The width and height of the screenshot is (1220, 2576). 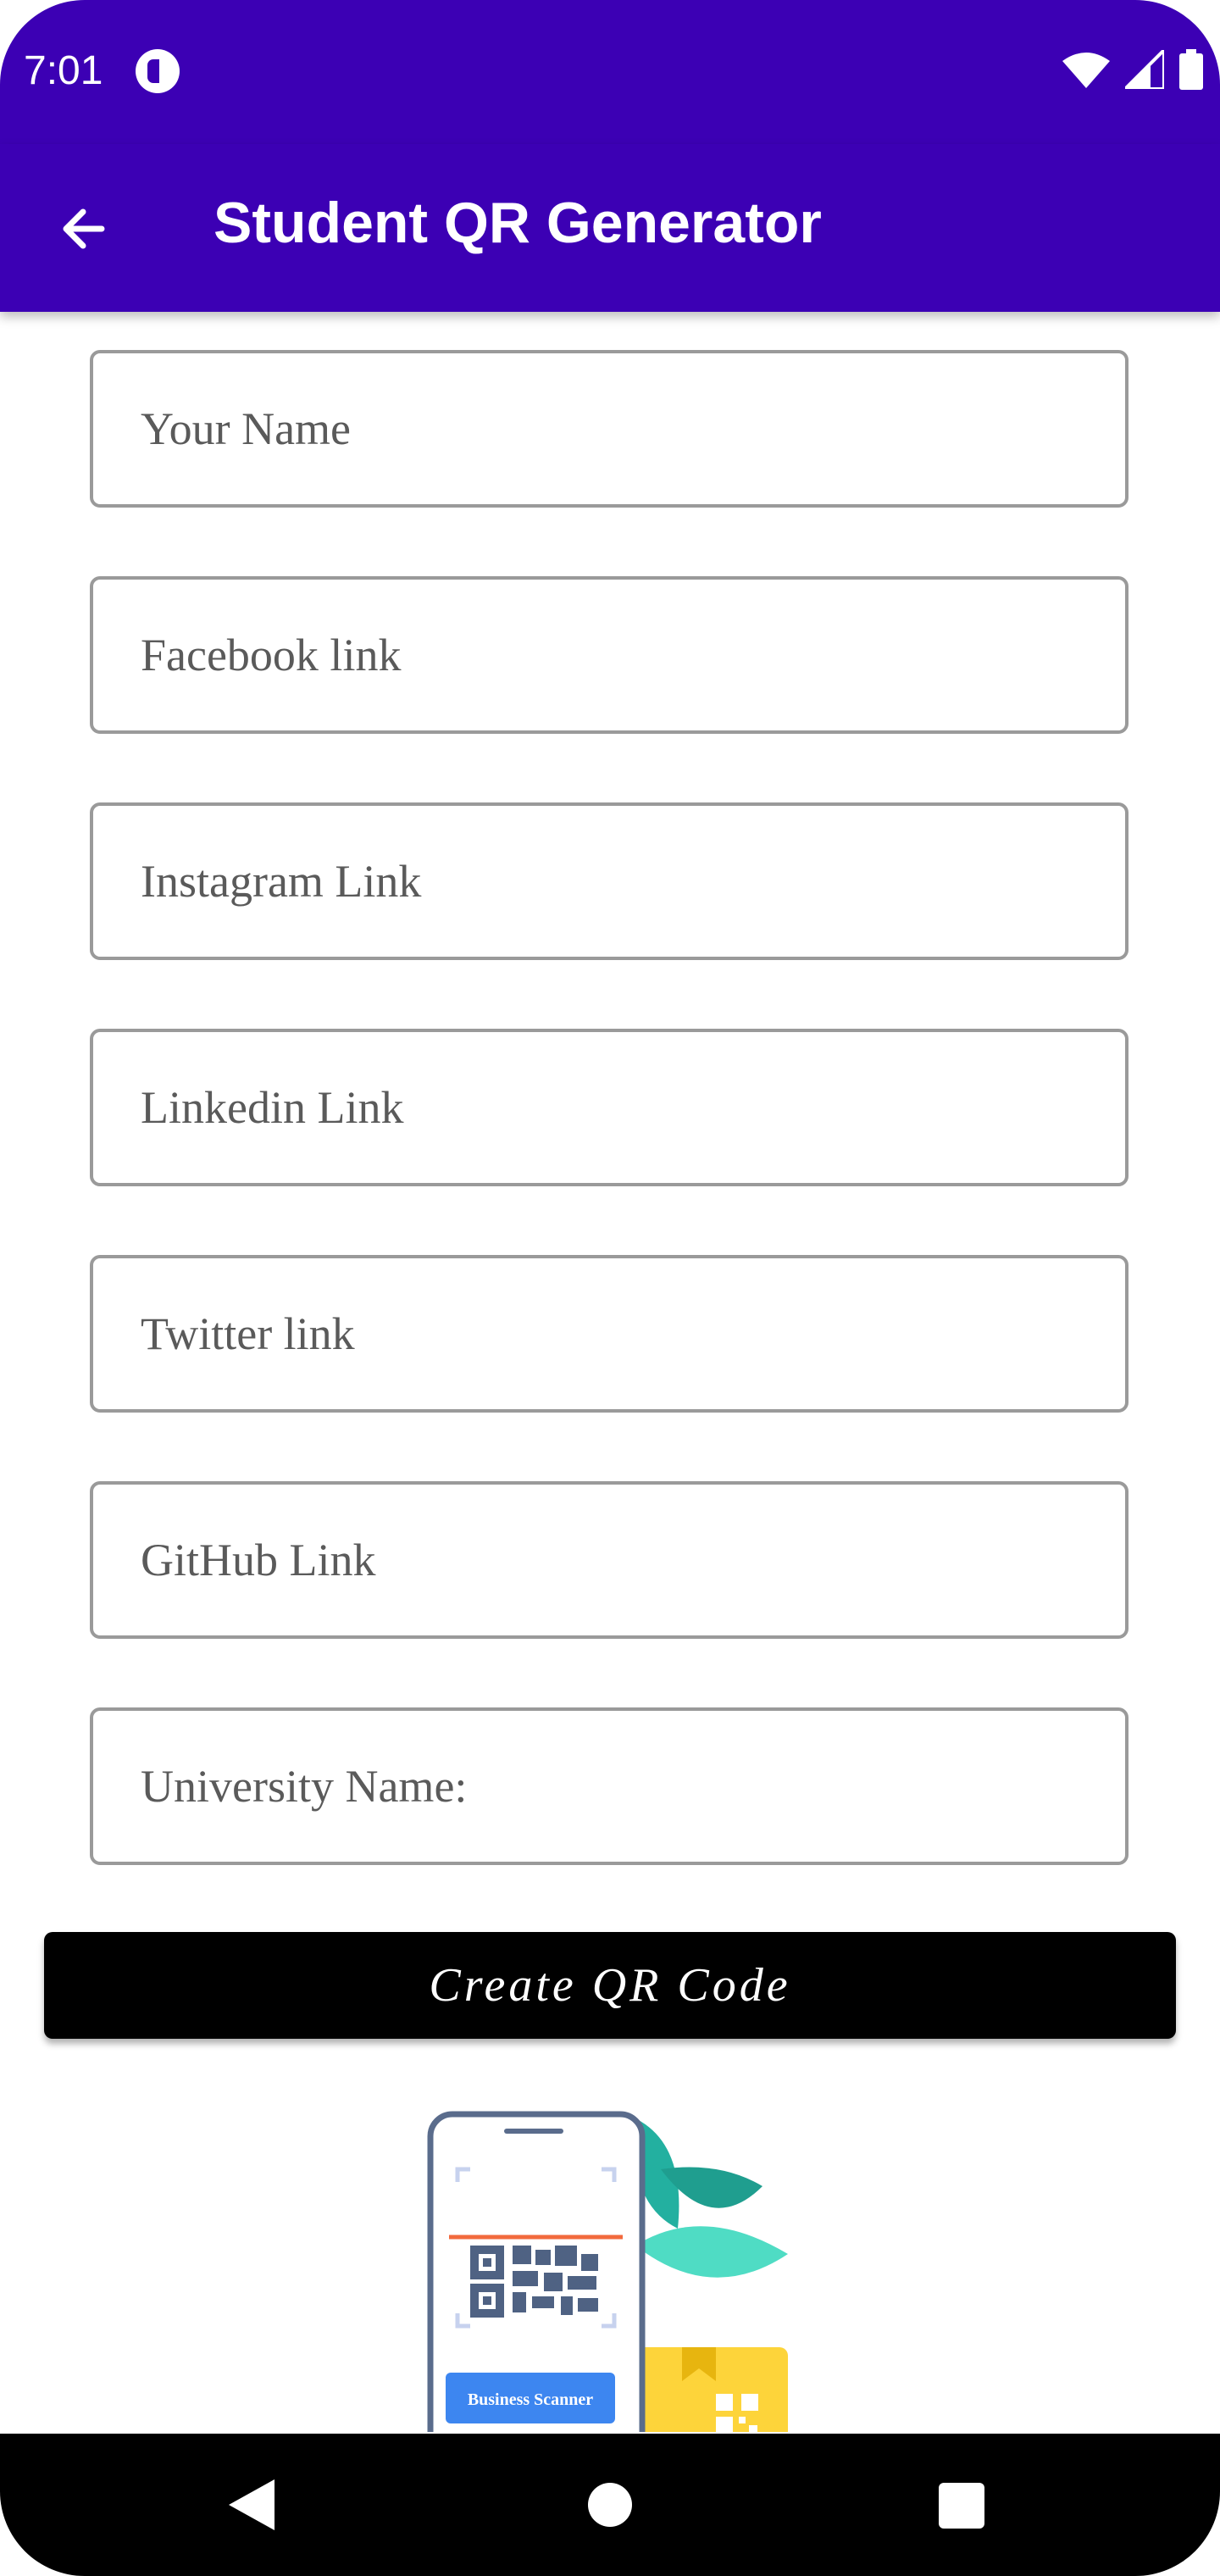 I want to click on wifi-icon, so click(x=1086, y=70).